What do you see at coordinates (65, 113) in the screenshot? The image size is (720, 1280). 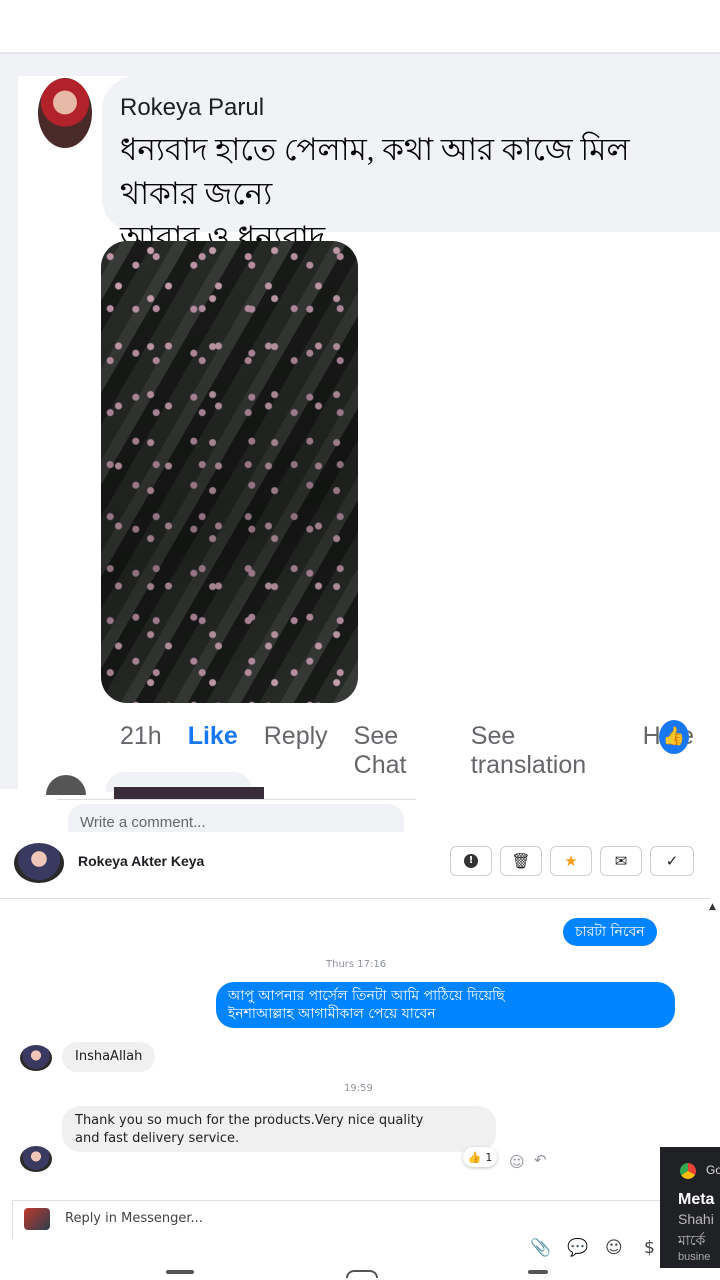 I see `commenter-avatar` at bounding box center [65, 113].